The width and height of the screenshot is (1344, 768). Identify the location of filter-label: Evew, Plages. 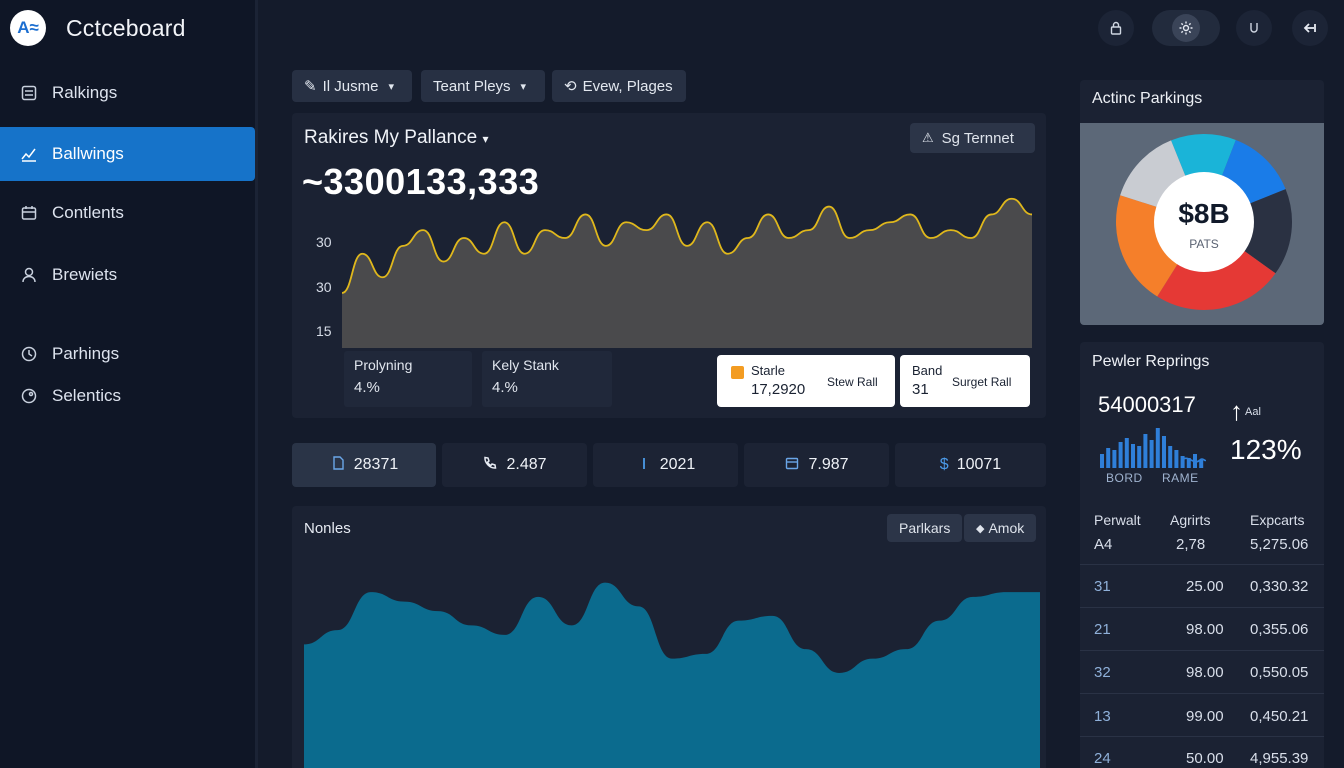
(627, 86).